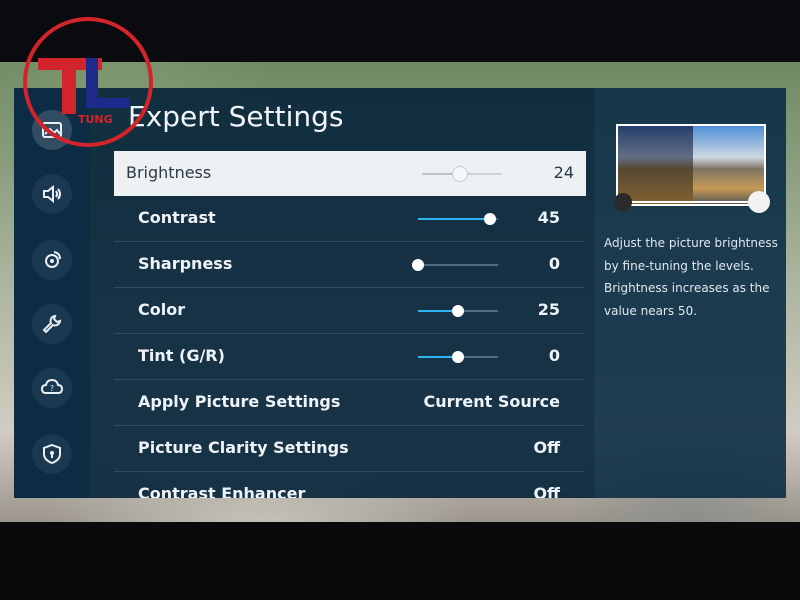 The height and width of the screenshot is (600, 800). I want to click on row-label: Picture Clarity Settings, so click(243, 447).